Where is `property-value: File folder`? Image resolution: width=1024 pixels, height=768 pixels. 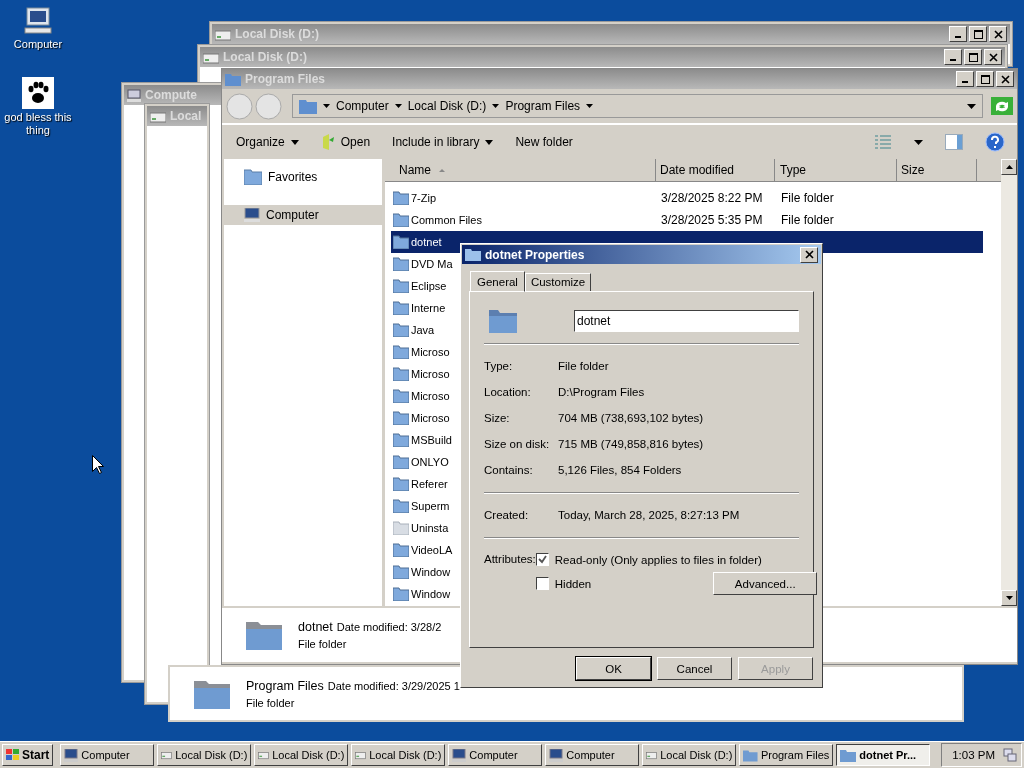
property-value: File folder is located at coordinates (583, 366).